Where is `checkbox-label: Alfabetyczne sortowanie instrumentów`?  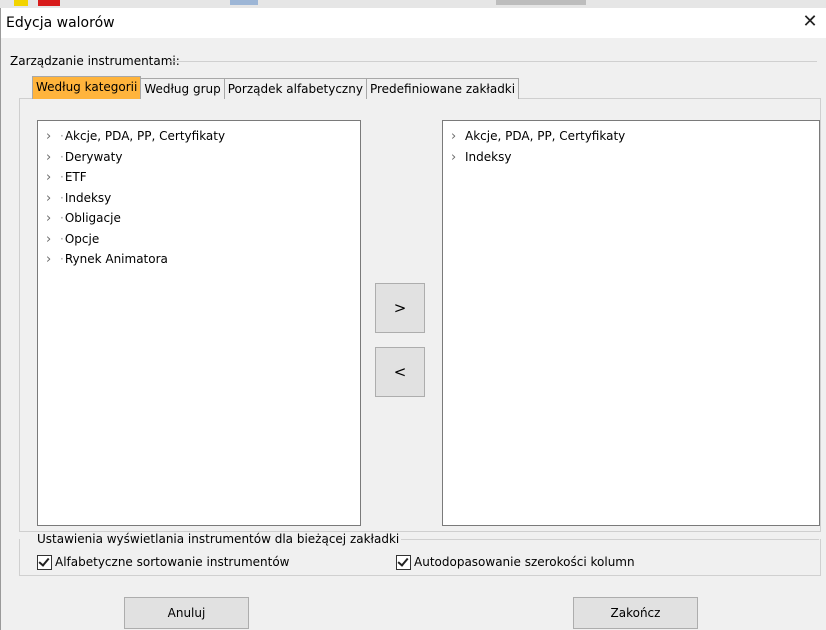 checkbox-label: Alfabetyczne sortowanie instrumentów is located at coordinates (172, 562).